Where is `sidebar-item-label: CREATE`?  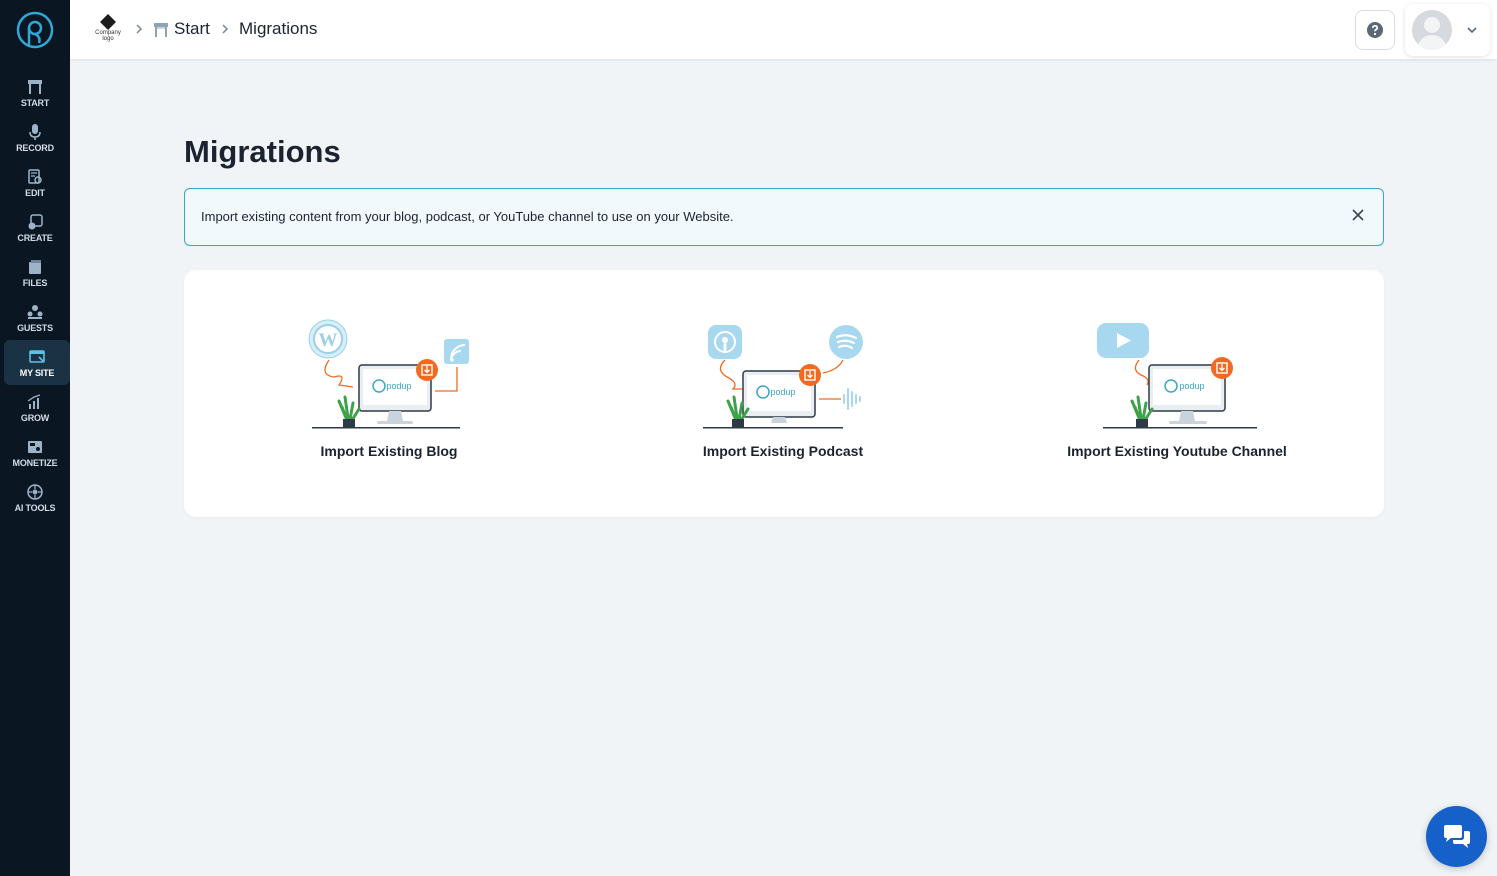 sidebar-item-label: CREATE is located at coordinates (35, 237).